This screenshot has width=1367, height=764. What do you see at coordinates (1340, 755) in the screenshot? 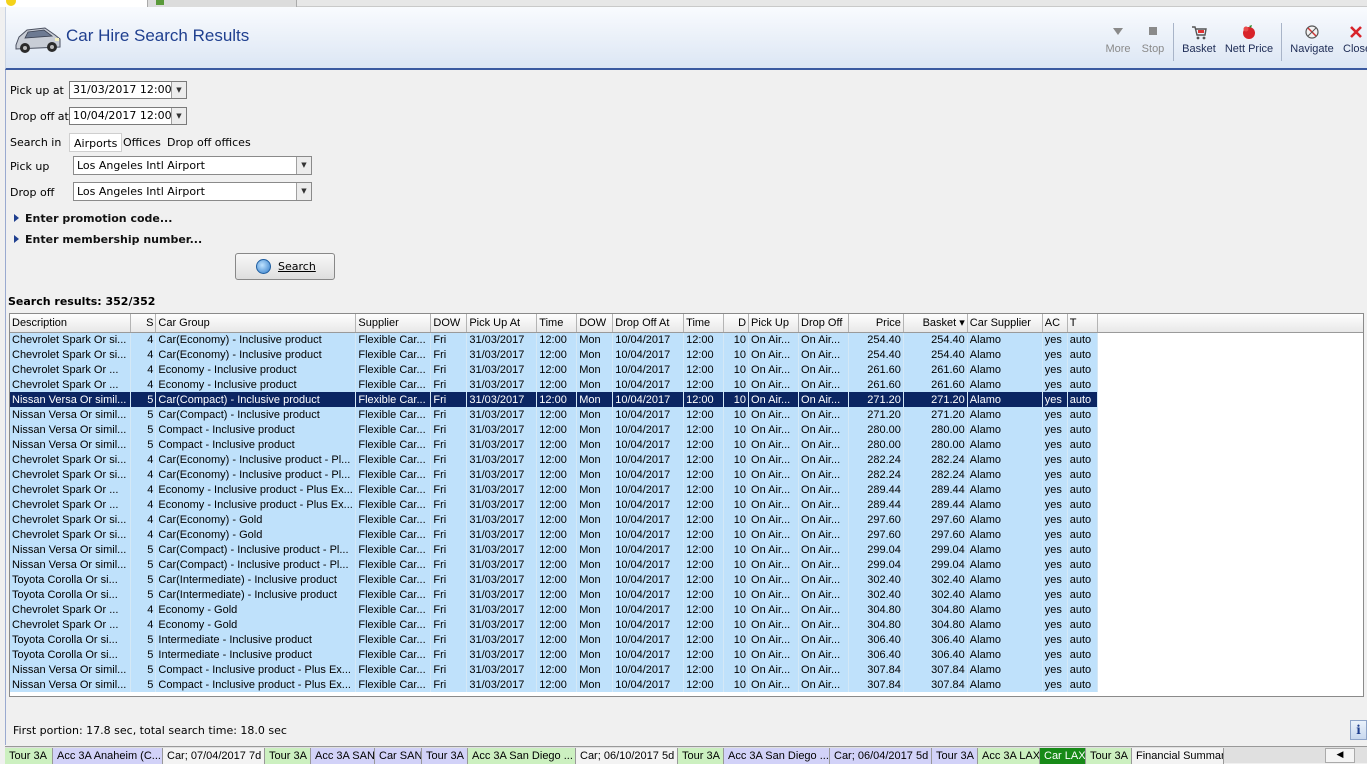
I see `tabs-scroll-left-button: ◀` at bounding box center [1340, 755].